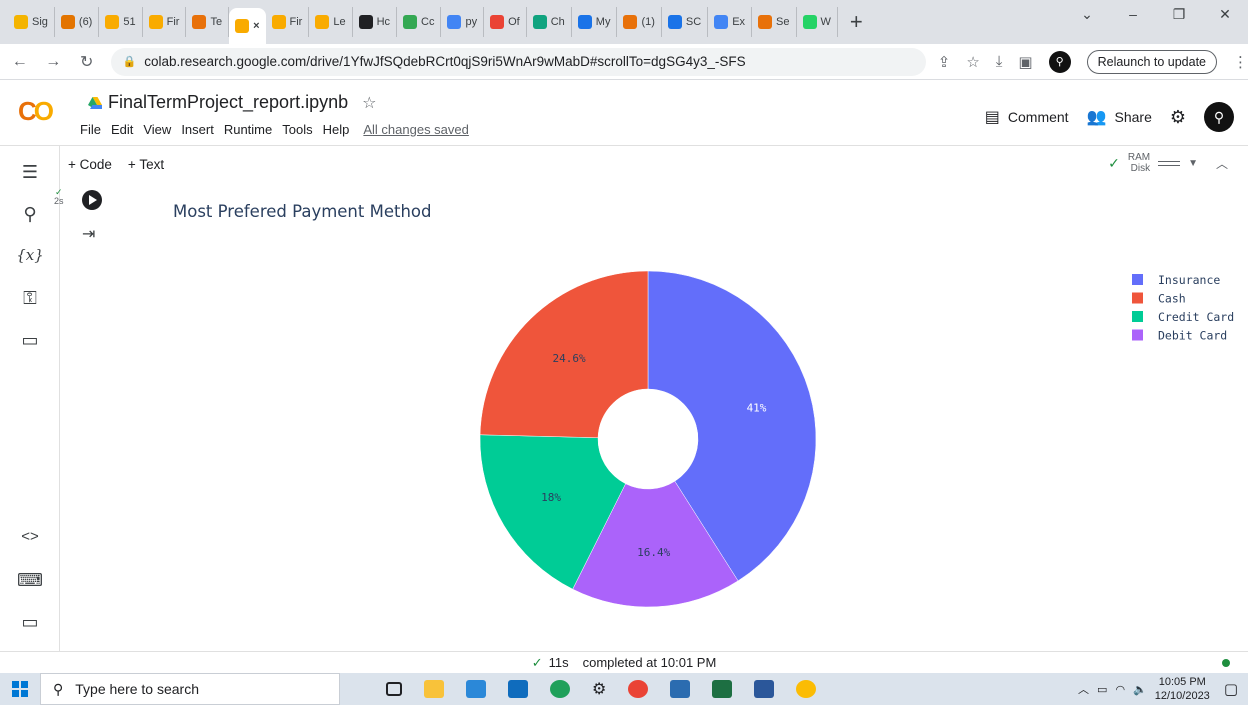  Describe the element at coordinates (1119, 117) in the screenshot. I see `share-button: 👥 Share` at that location.